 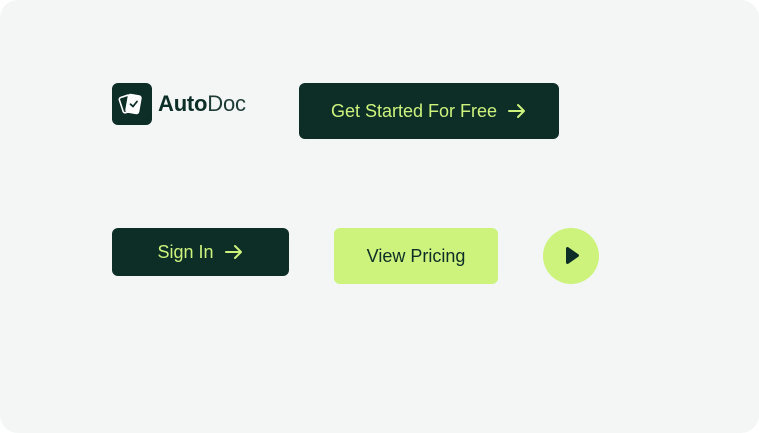 I want to click on view-pricing-button: View Pricing, so click(x=416, y=256).